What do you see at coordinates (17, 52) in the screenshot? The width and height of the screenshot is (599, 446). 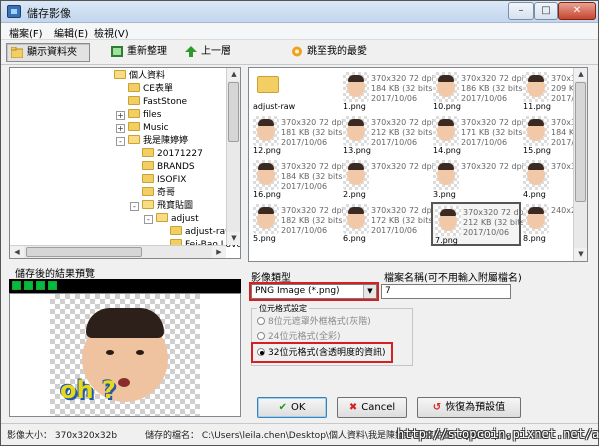 I see `folder-tree-icon` at bounding box center [17, 52].